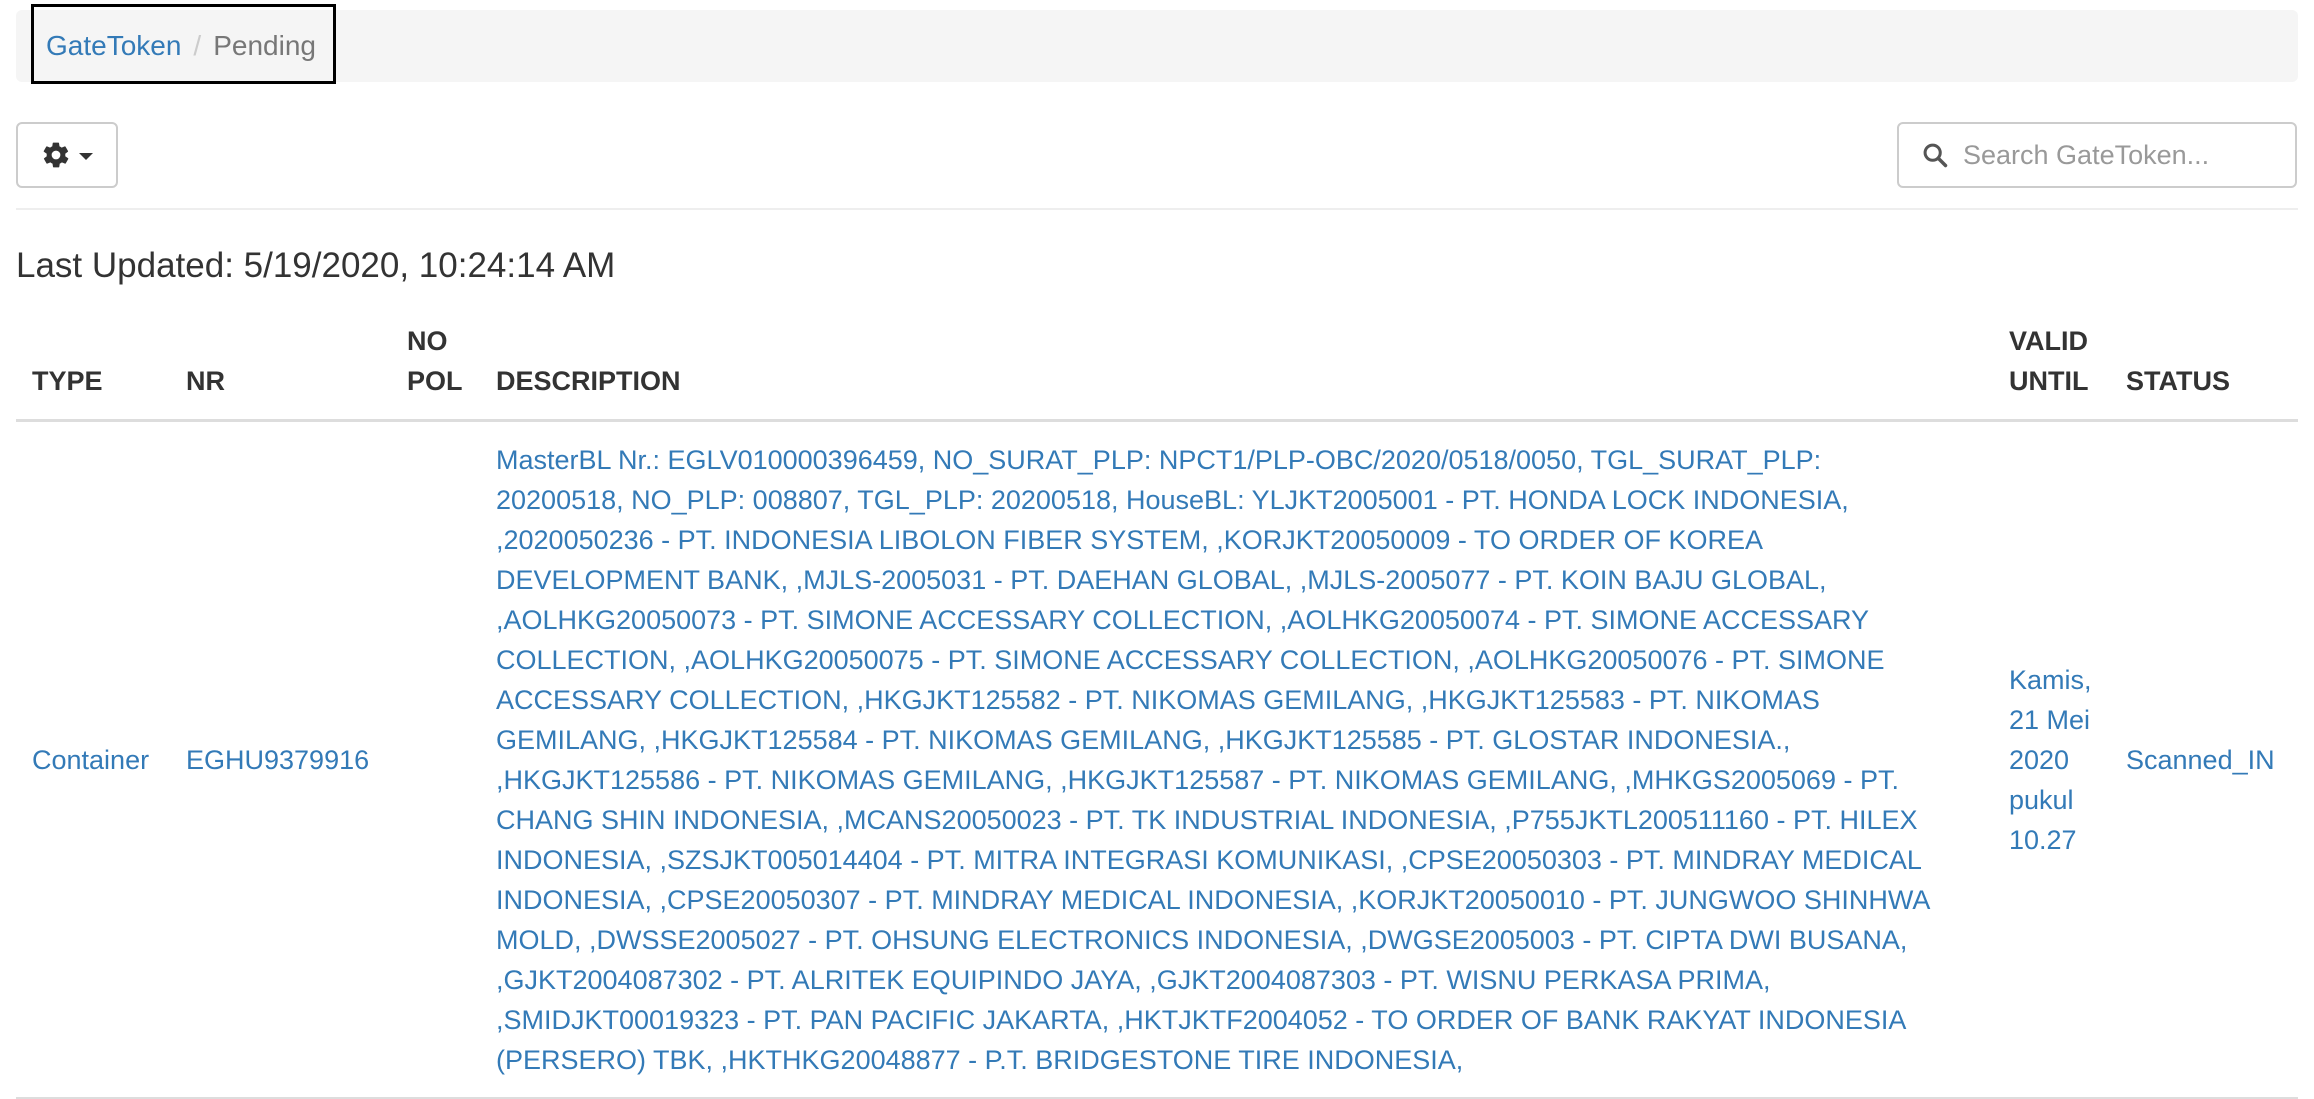  What do you see at coordinates (2200, 760) in the screenshot?
I see `cell-status-link: Scanned_IN` at bounding box center [2200, 760].